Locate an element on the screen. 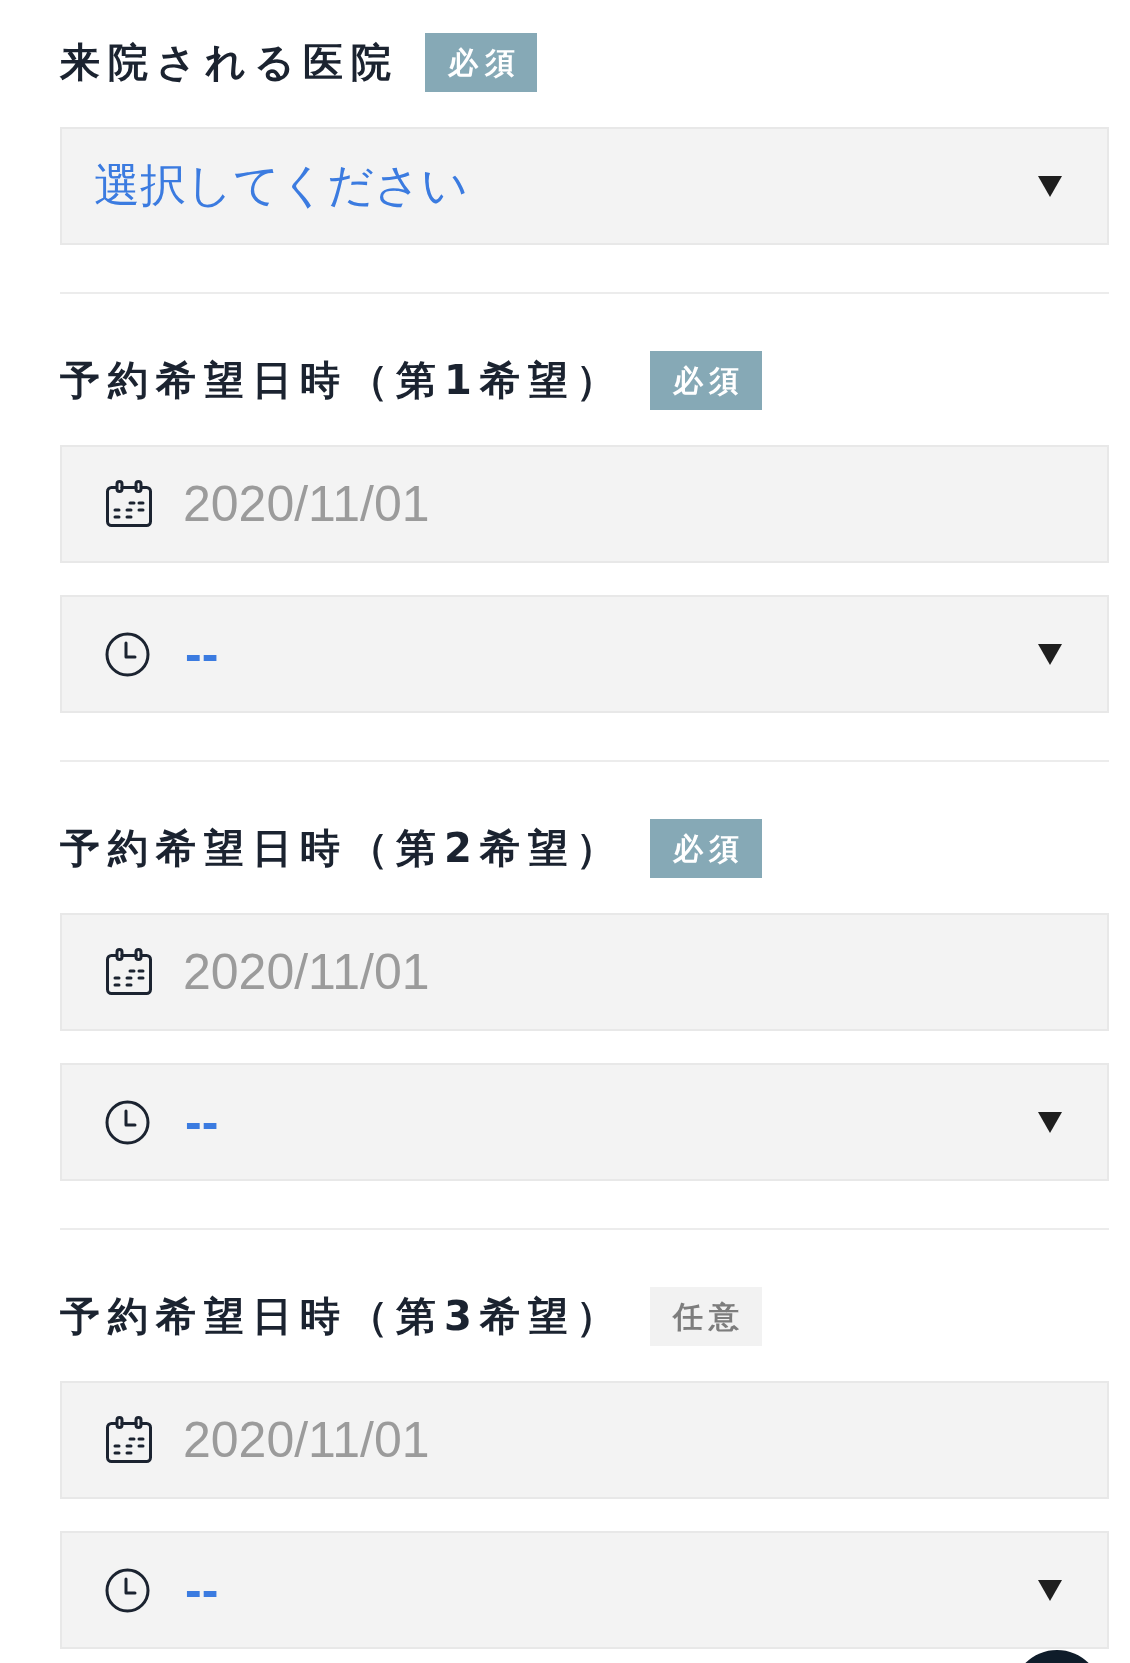  field-label: 予約希望日時（第3希望） is located at coordinates (342, 1316).